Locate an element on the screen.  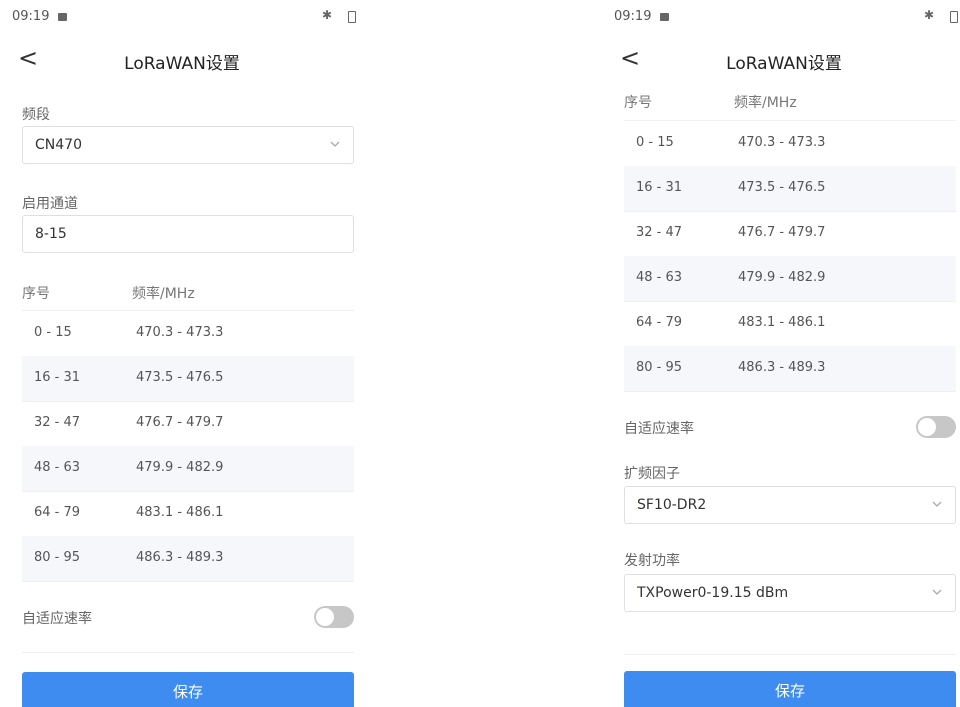
txpower-value: TXPower0-19.15 dBm is located at coordinates (713, 593).